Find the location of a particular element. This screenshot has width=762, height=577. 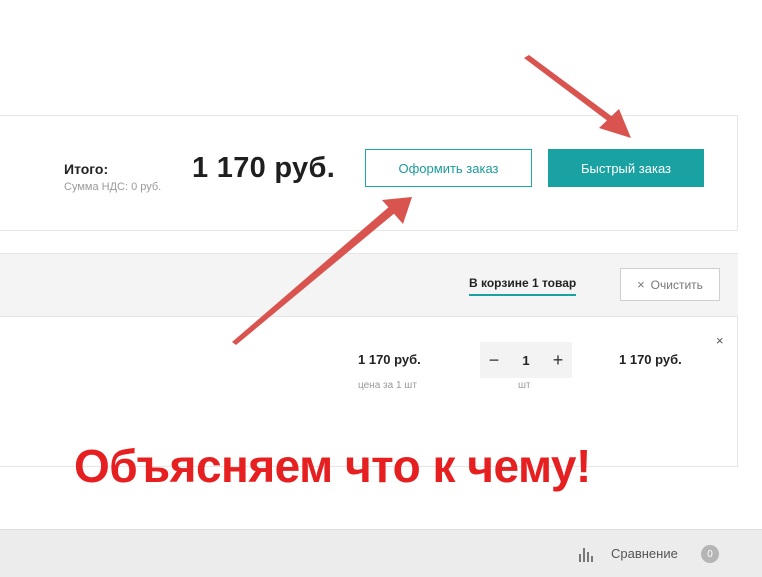

annotation-headline: Объясняем что к чему! is located at coordinates (332, 466).